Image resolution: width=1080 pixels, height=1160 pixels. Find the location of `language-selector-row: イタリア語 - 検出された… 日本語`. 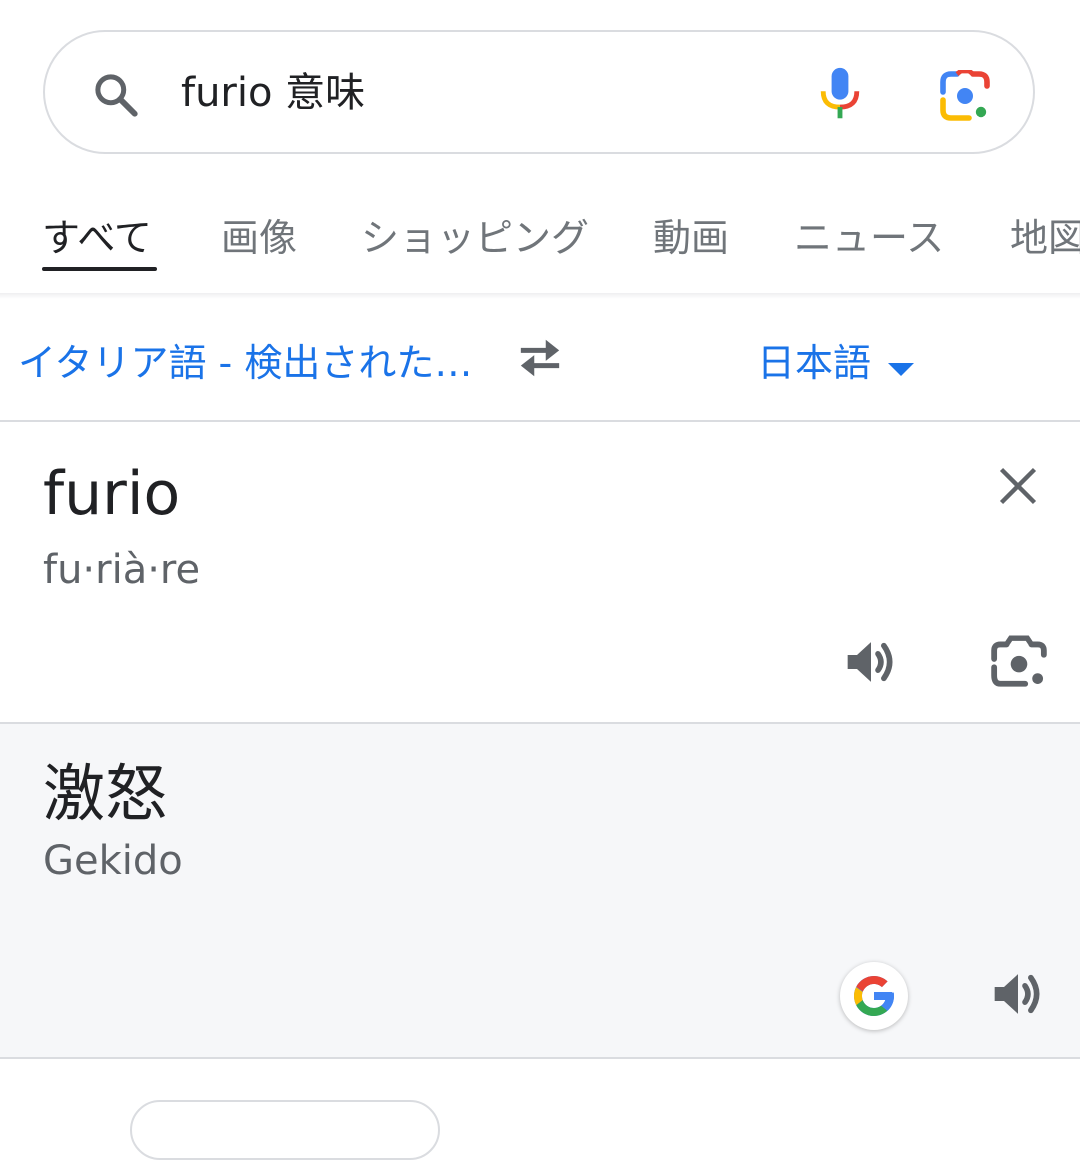

language-selector-row: イタリア語 - 検出された… 日本語 is located at coordinates (540, 359).